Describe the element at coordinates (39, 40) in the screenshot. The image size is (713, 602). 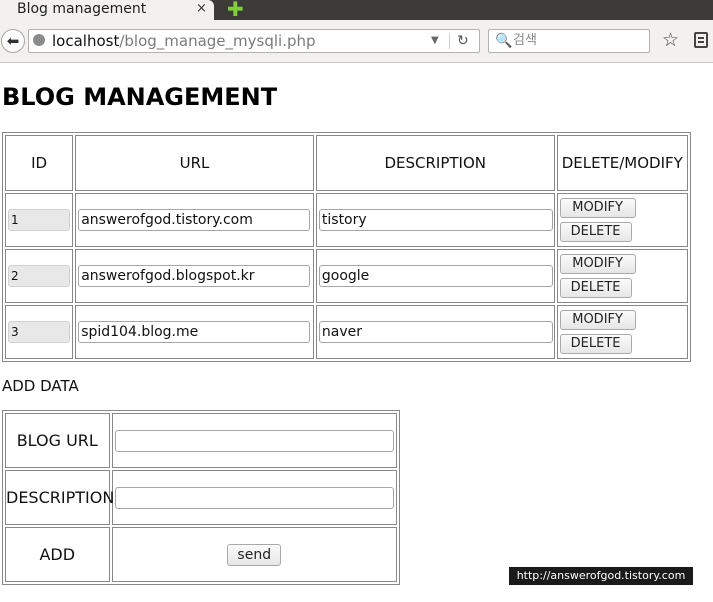
I see `globe-icon` at that location.